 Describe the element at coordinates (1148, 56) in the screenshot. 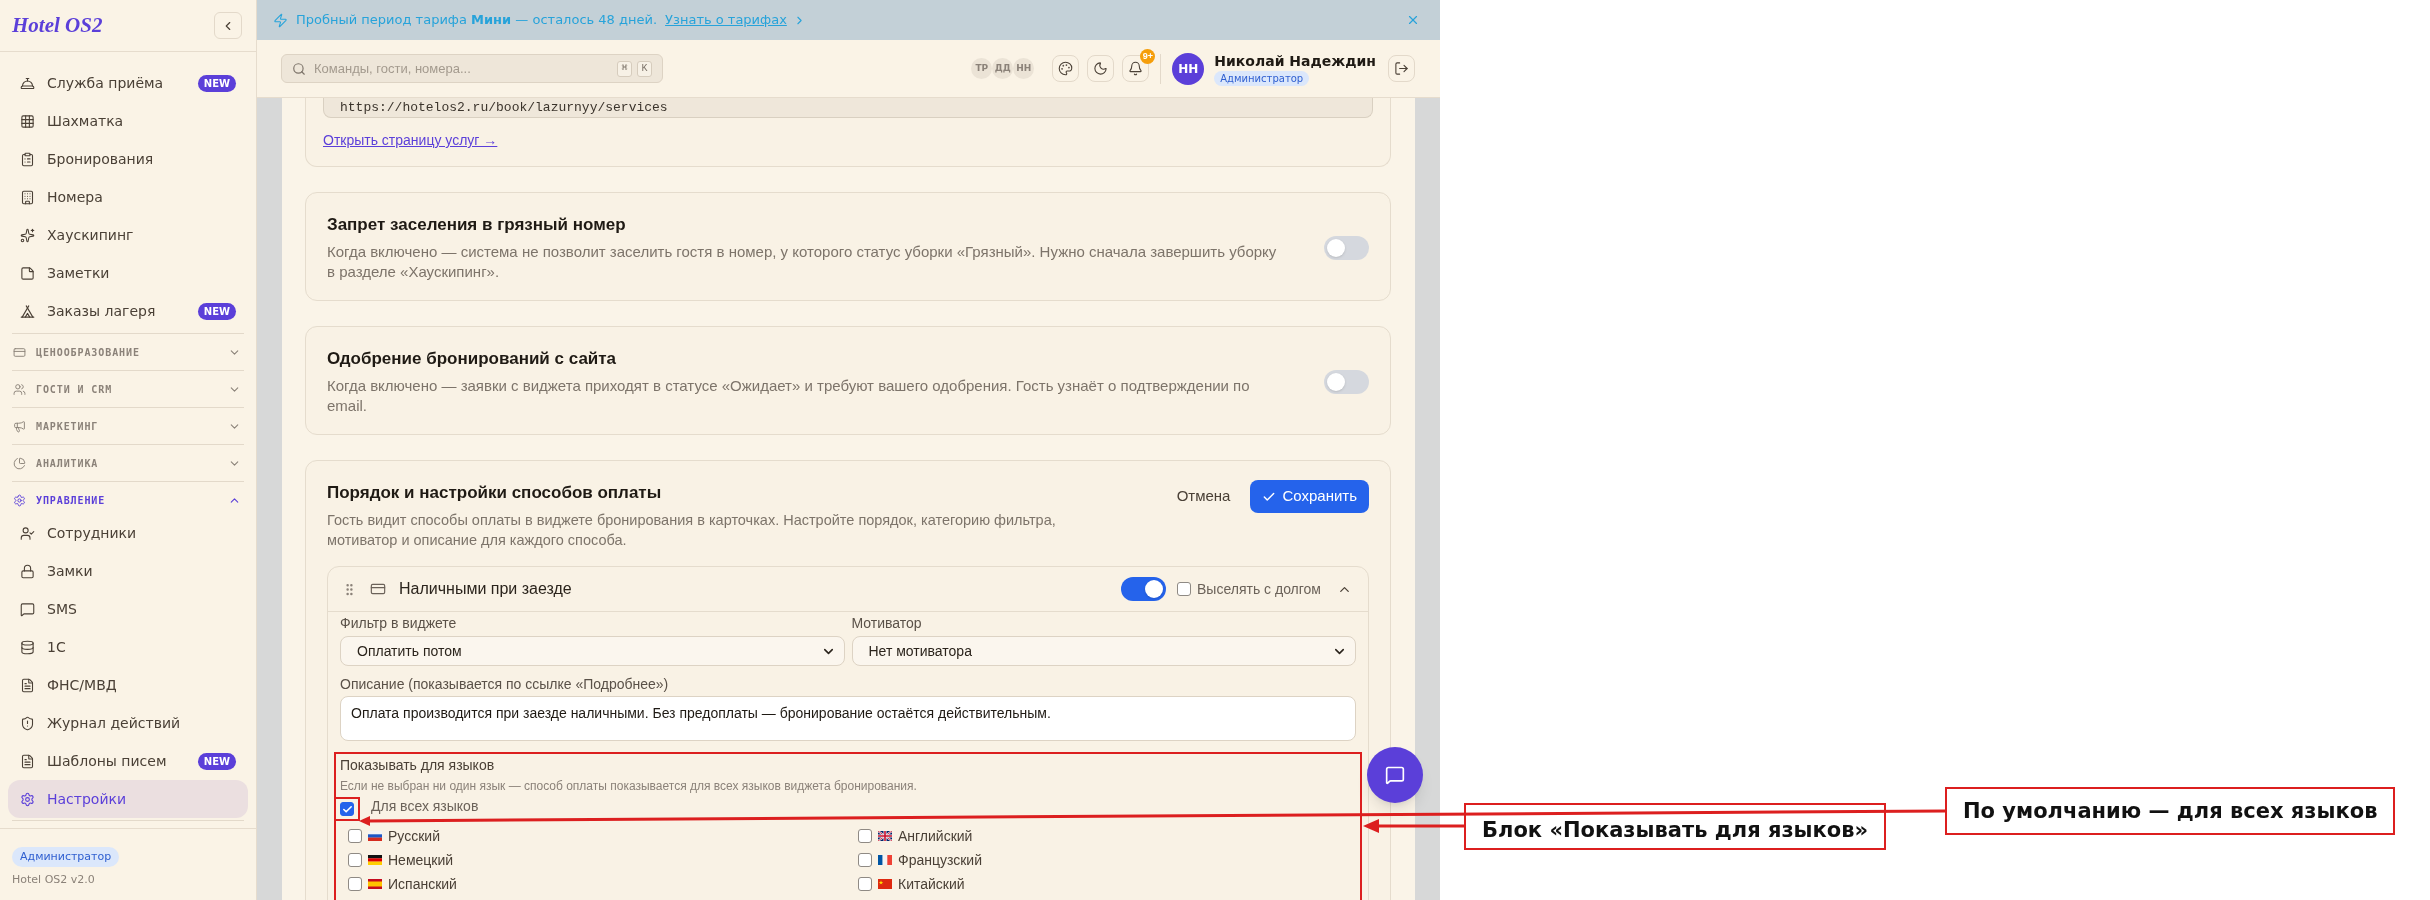

I see `notification-badge: 9+` at that location.